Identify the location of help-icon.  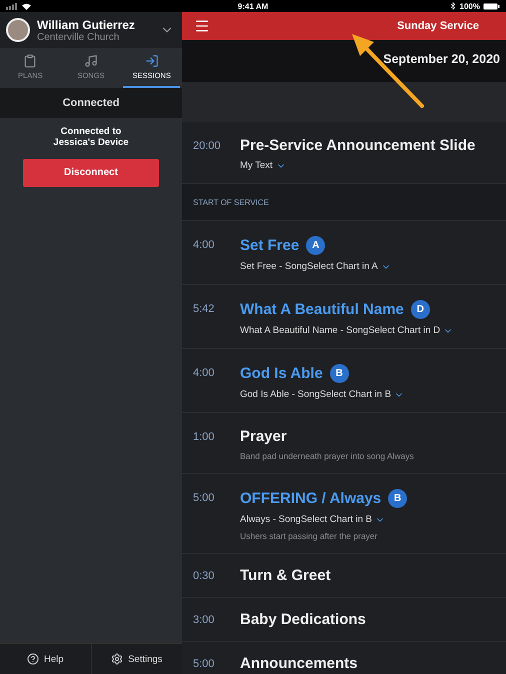
(32, 659).